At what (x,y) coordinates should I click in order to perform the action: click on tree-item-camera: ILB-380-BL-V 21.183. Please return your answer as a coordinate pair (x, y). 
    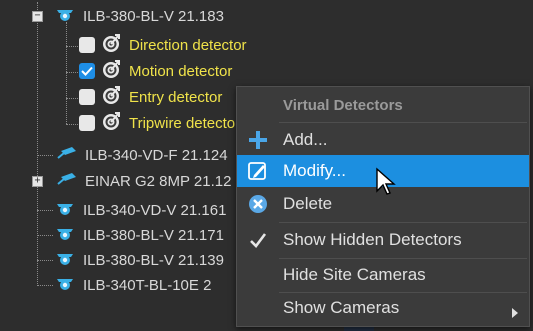
    Looking at the image, I should click on (139, 16).